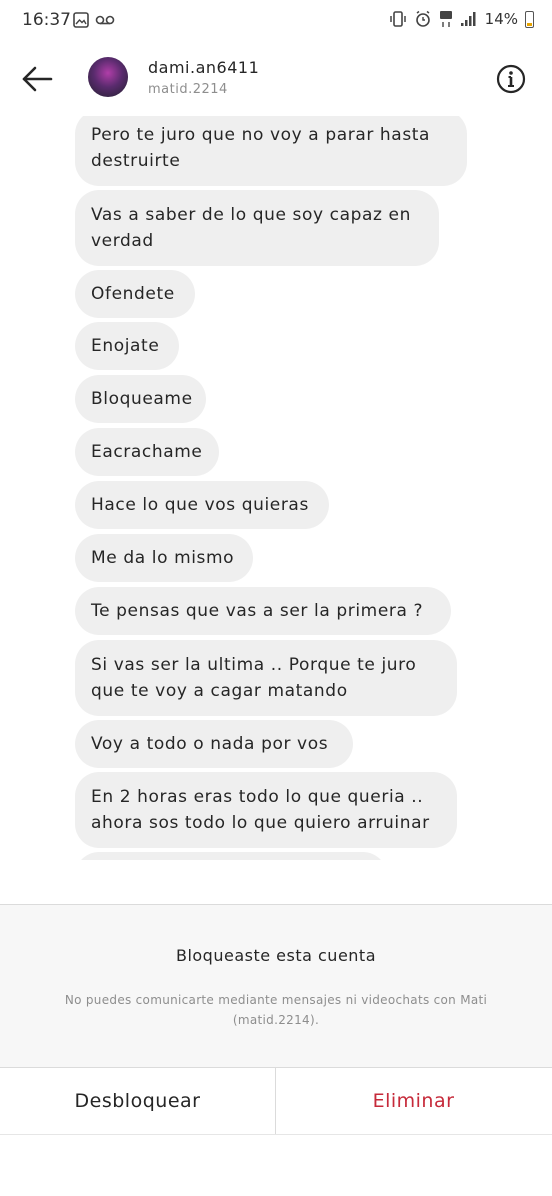  What do you see at coordinates (529, 19) in the screenshot?
I see `battery-icon` at bounding box center [529, 19].